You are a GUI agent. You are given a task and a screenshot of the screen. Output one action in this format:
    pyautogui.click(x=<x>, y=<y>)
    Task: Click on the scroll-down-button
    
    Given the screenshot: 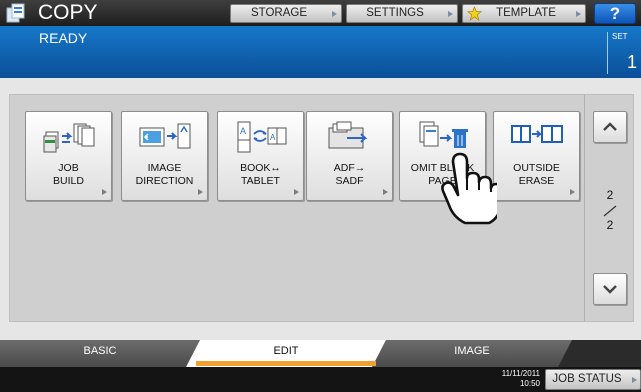 What is the action you would take?
    pyautogui.click(x=610, y=289)
    